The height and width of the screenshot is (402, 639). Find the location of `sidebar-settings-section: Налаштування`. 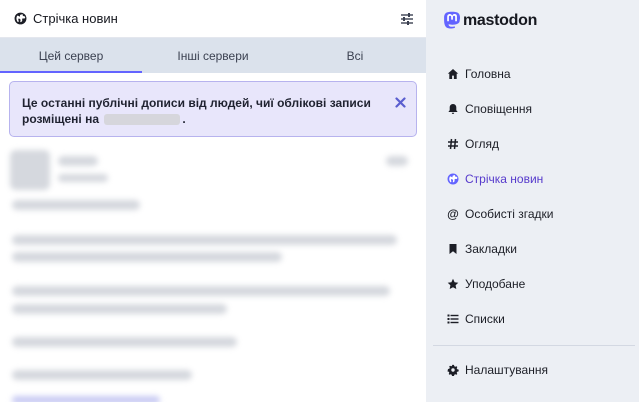

sidebar-settings-section: Налаштування is located at coordinates (536, 369).